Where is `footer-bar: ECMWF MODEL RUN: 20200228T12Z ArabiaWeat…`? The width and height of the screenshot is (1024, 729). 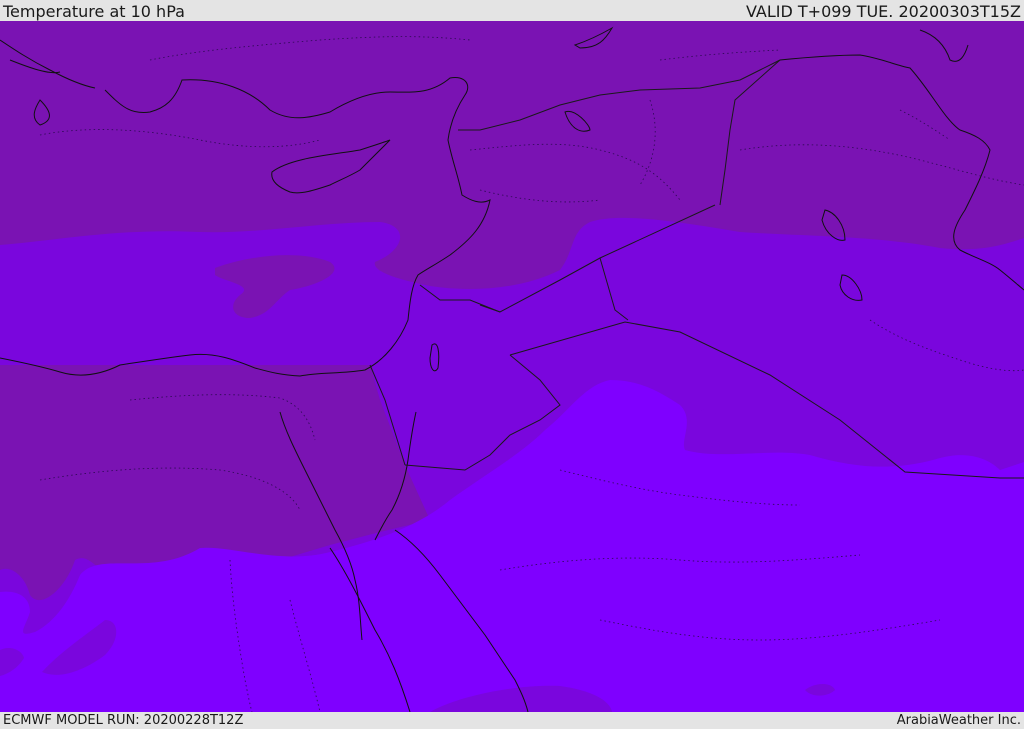 footer-bar: ECMWF MODEL RUN: 20200228T12Z ArabiaWeat… is located at coordinates (512, 720).